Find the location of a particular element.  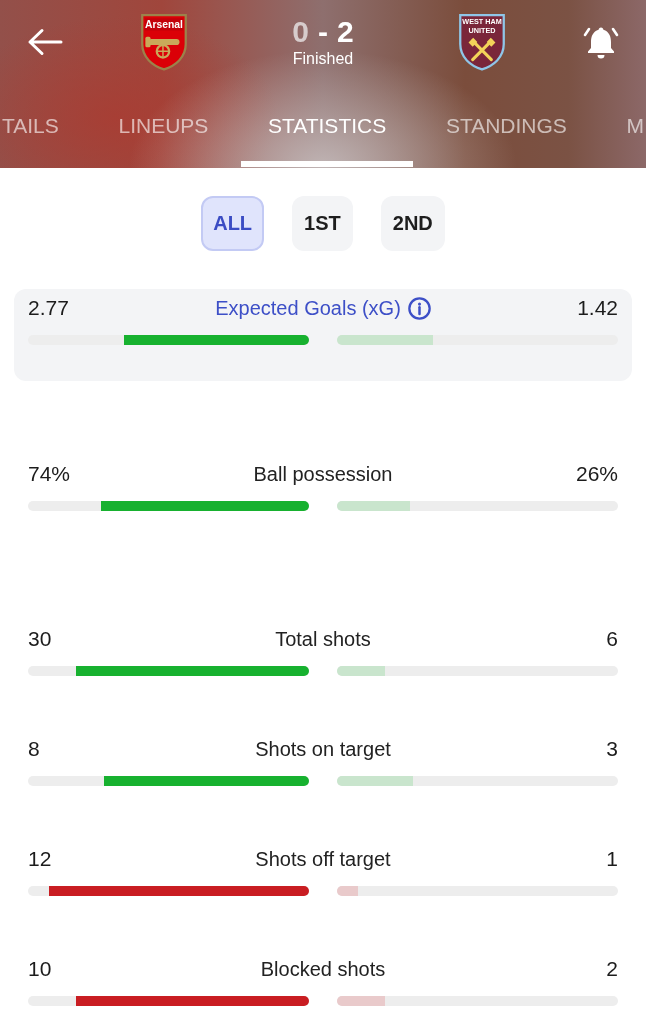

tab: TAILS is located at coordinates (43, 133).